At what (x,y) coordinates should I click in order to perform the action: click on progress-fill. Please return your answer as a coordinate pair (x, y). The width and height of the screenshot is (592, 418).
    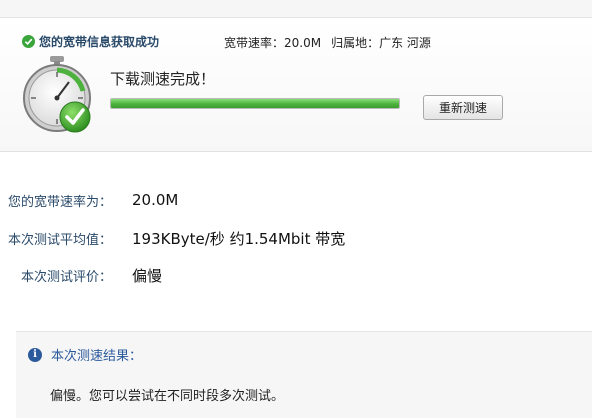
    Looking at the image, I should click on (255, 103).